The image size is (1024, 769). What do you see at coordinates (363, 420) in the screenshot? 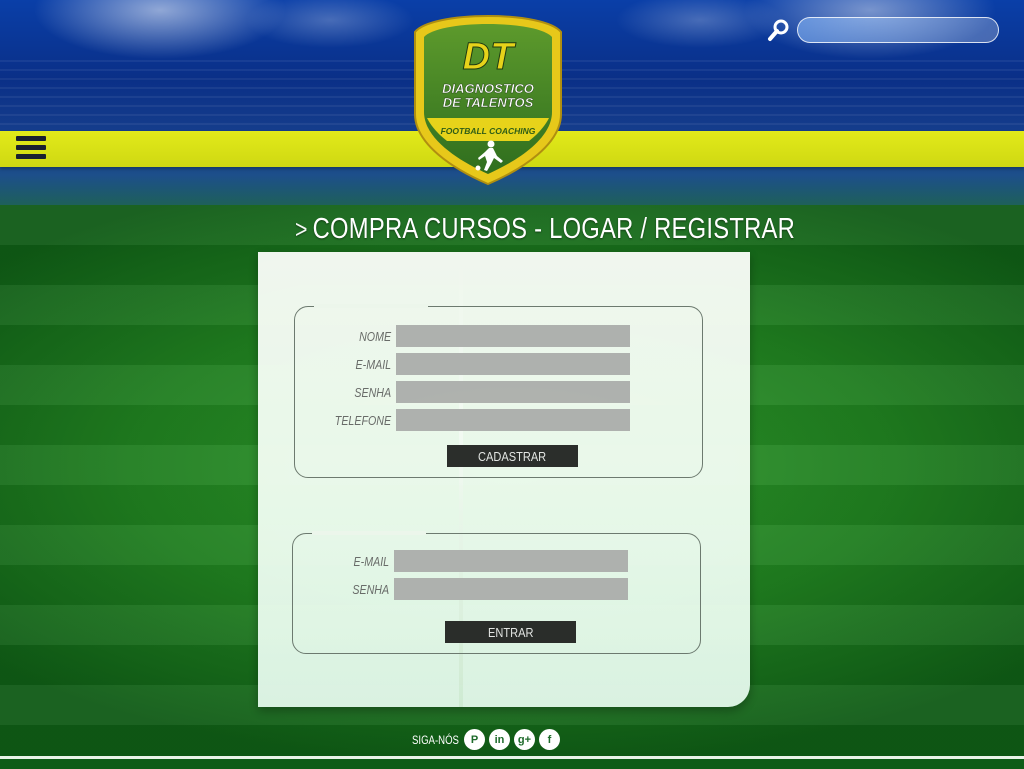
I see `phone-label: TELEFONE` at bounding box center [363, 420].